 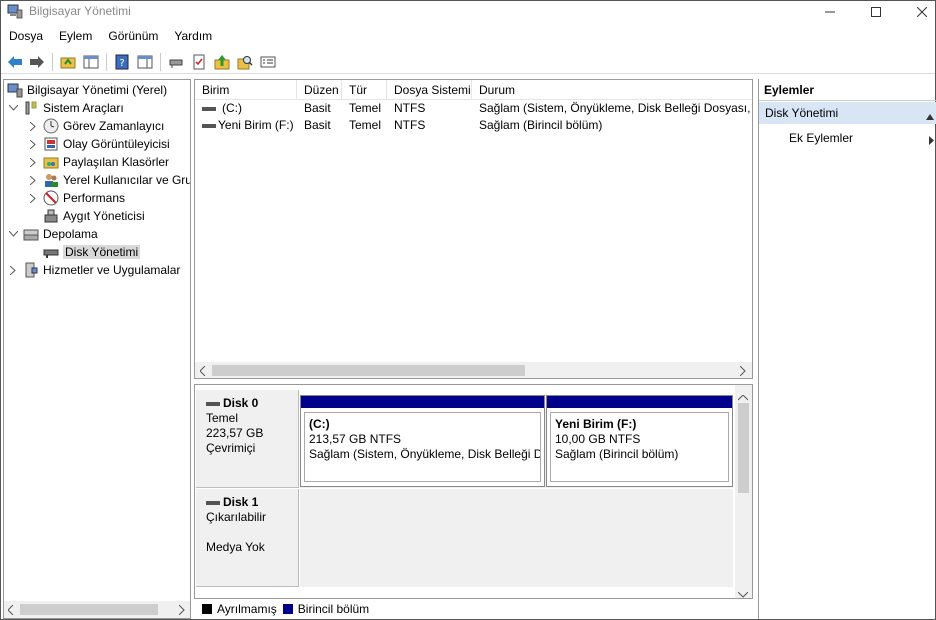 I want to click on tree-label: Görev Zamanlayıcı, so click(x=114, y=126).